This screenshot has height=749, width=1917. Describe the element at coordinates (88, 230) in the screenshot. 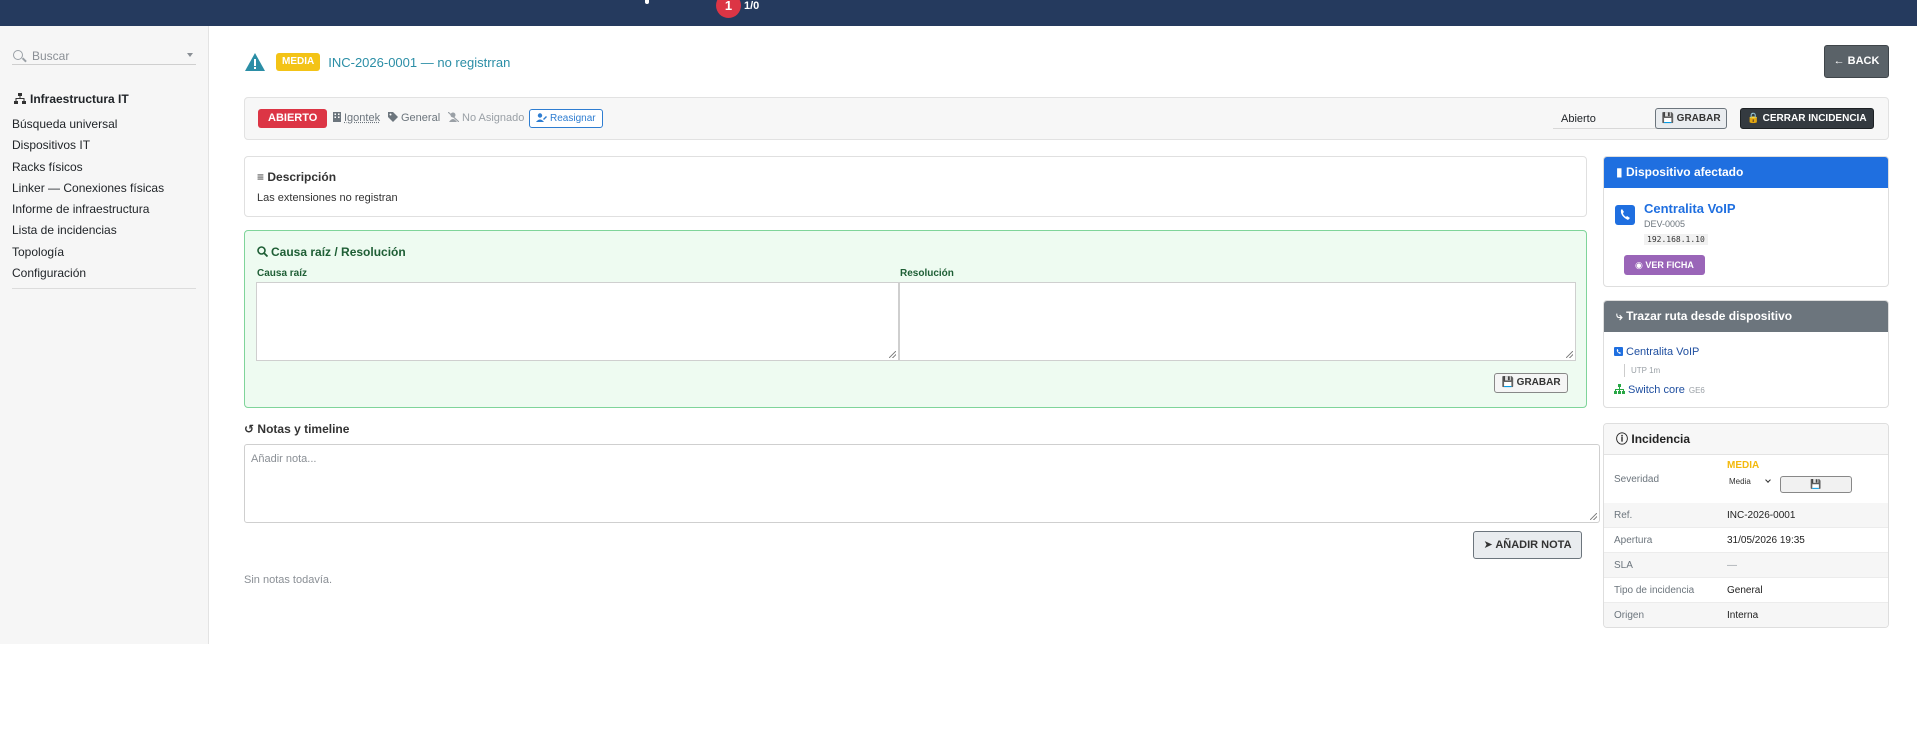

I see `sidebar-item-incidencias: Lista de incidencias` at that location.